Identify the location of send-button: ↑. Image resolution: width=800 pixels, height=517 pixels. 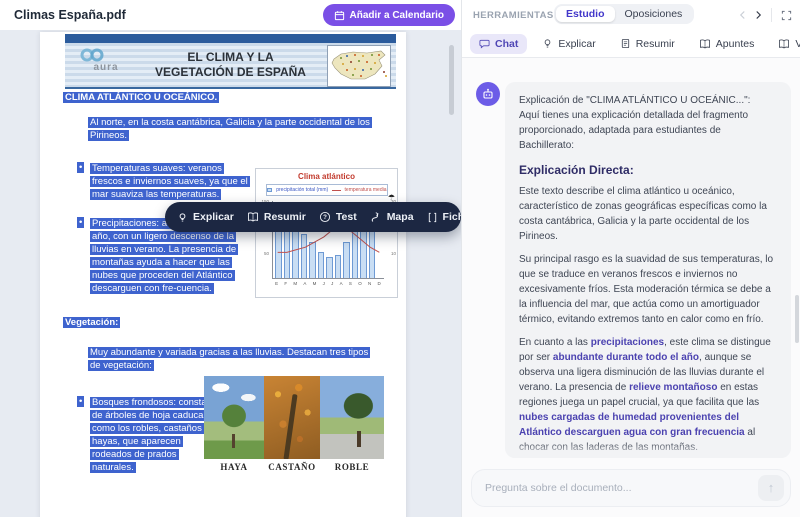
(771, 487).